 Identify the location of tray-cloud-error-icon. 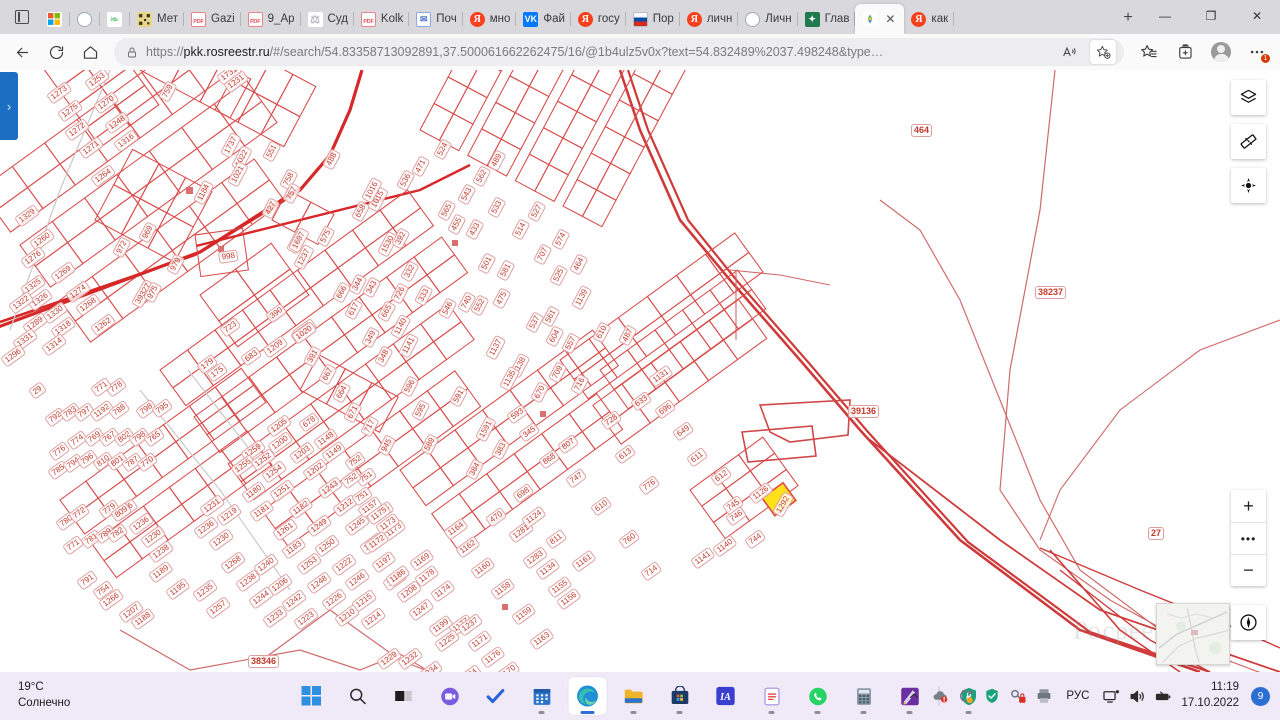
(940, 696).